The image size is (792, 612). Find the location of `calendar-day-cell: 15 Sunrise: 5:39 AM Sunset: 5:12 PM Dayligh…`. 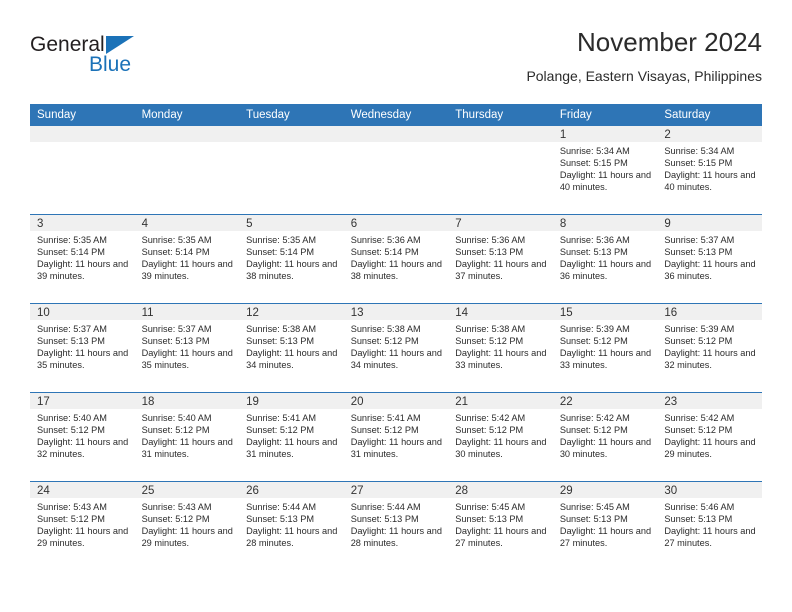

calendar-day-cell: 15 Sunrise: 5:39 AM Sunset: 5:12 PM Dayligh… is located at coordinates (605, 348).